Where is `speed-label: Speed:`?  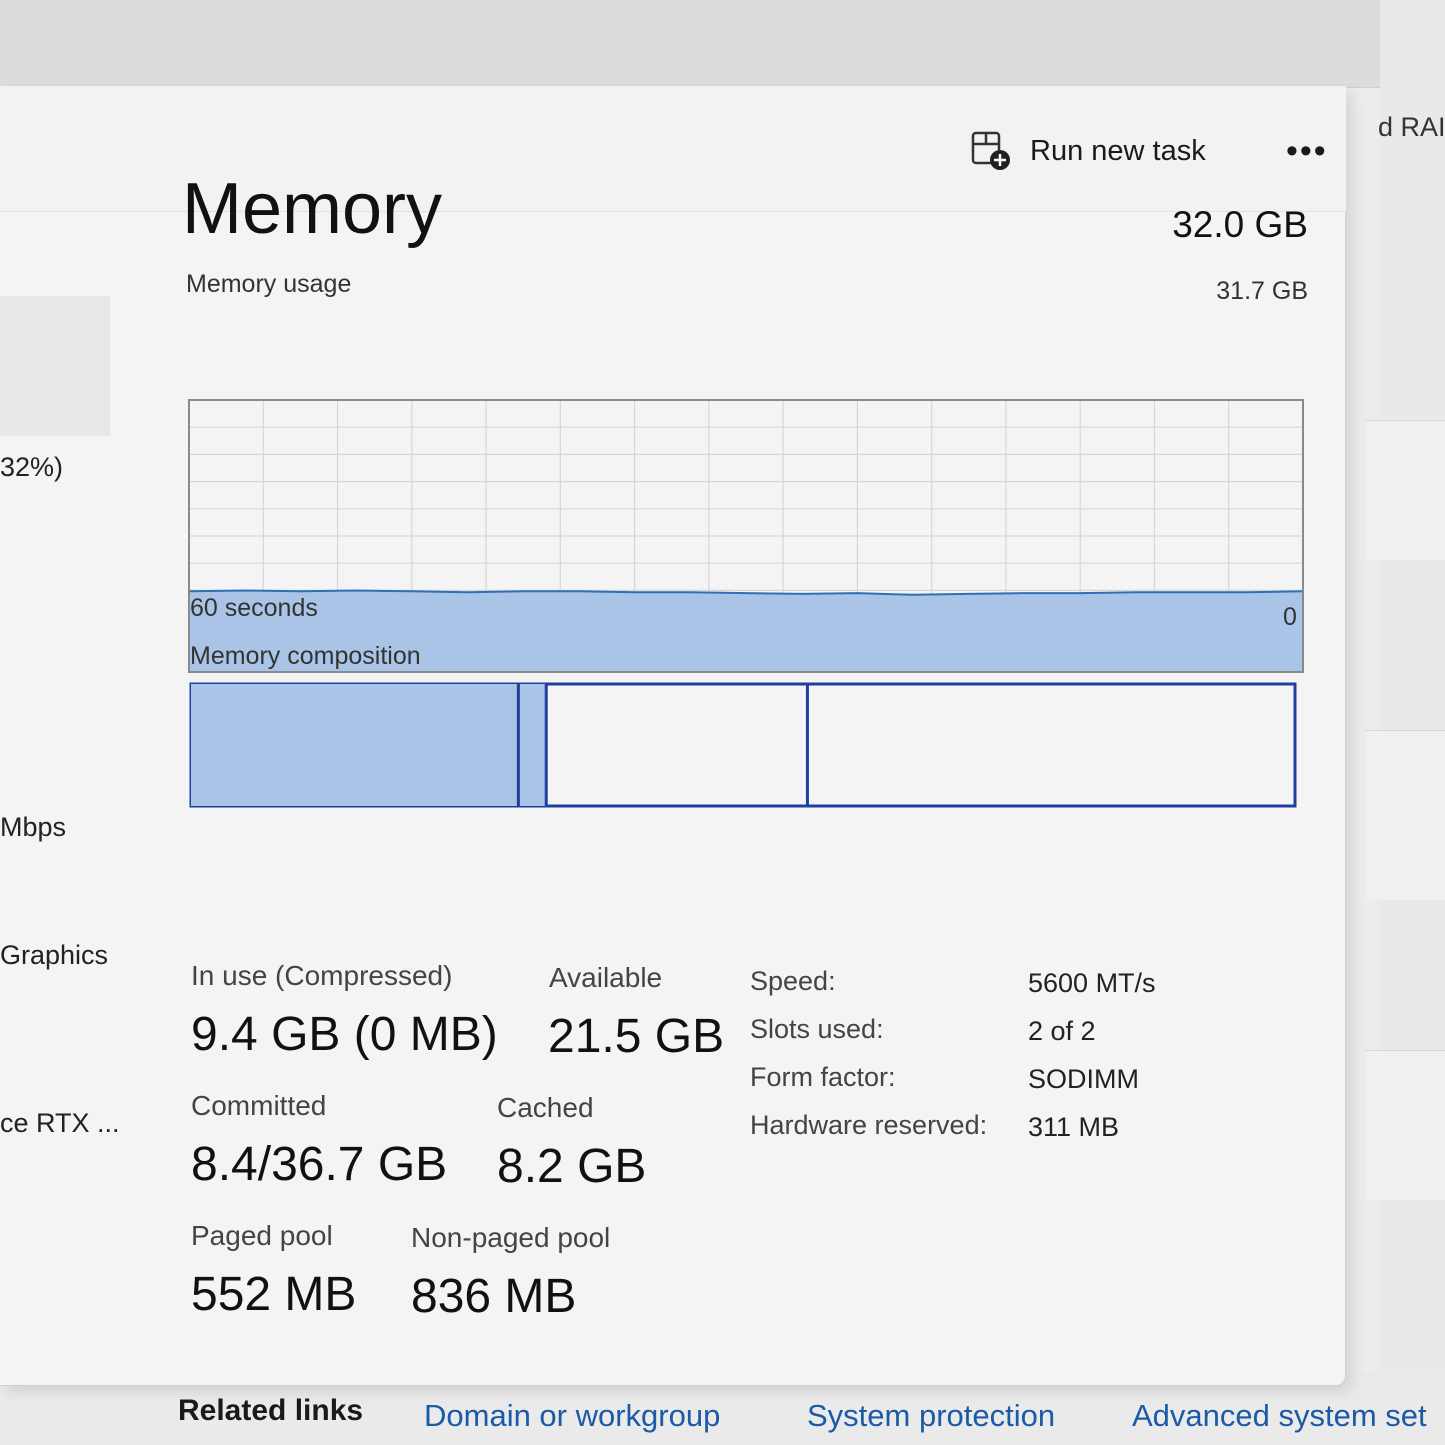 speed-label: Speed: is located at coordinates (793, 981).